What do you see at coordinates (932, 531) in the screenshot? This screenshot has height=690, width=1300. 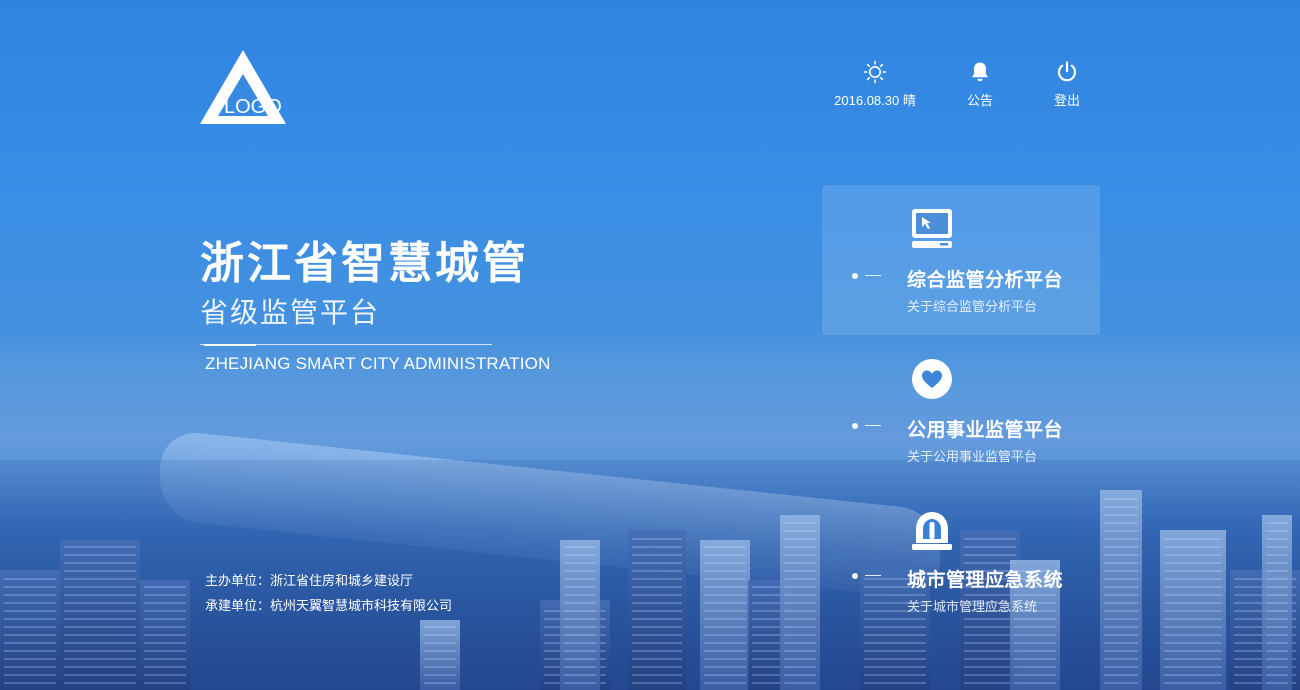 I see `alarm-light-icon` at bounding box center [932, 531].